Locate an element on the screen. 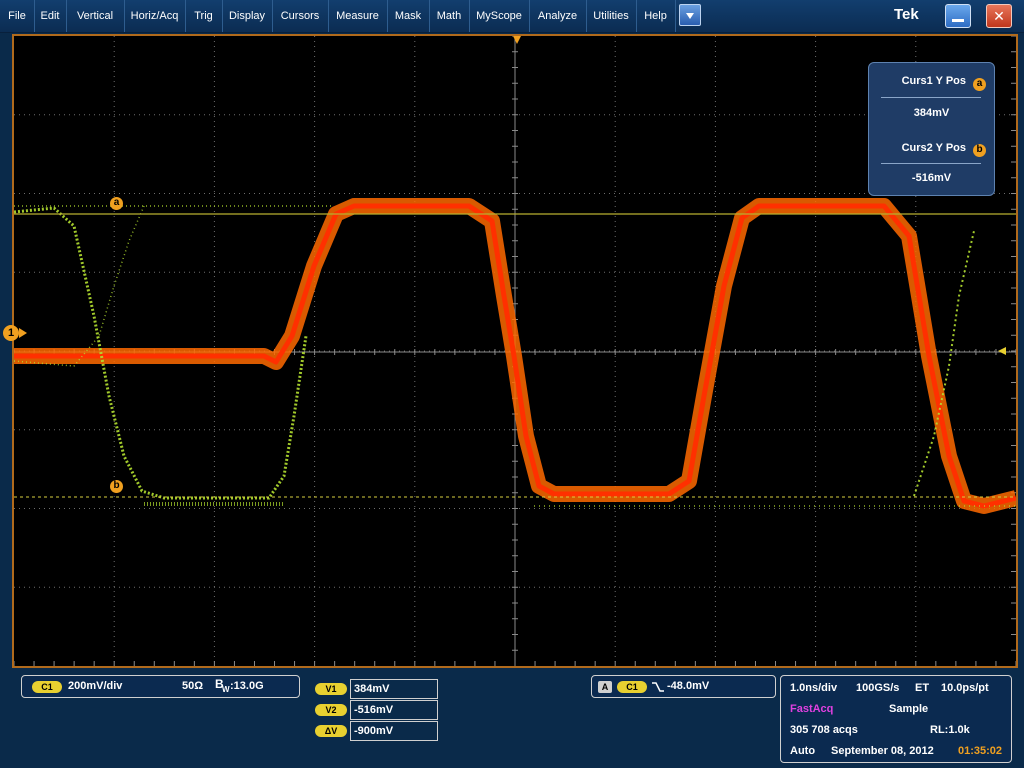  cursor-values: V1 384mV V2 -516mV ΔV -900mV is located at coordinates (374, 710).